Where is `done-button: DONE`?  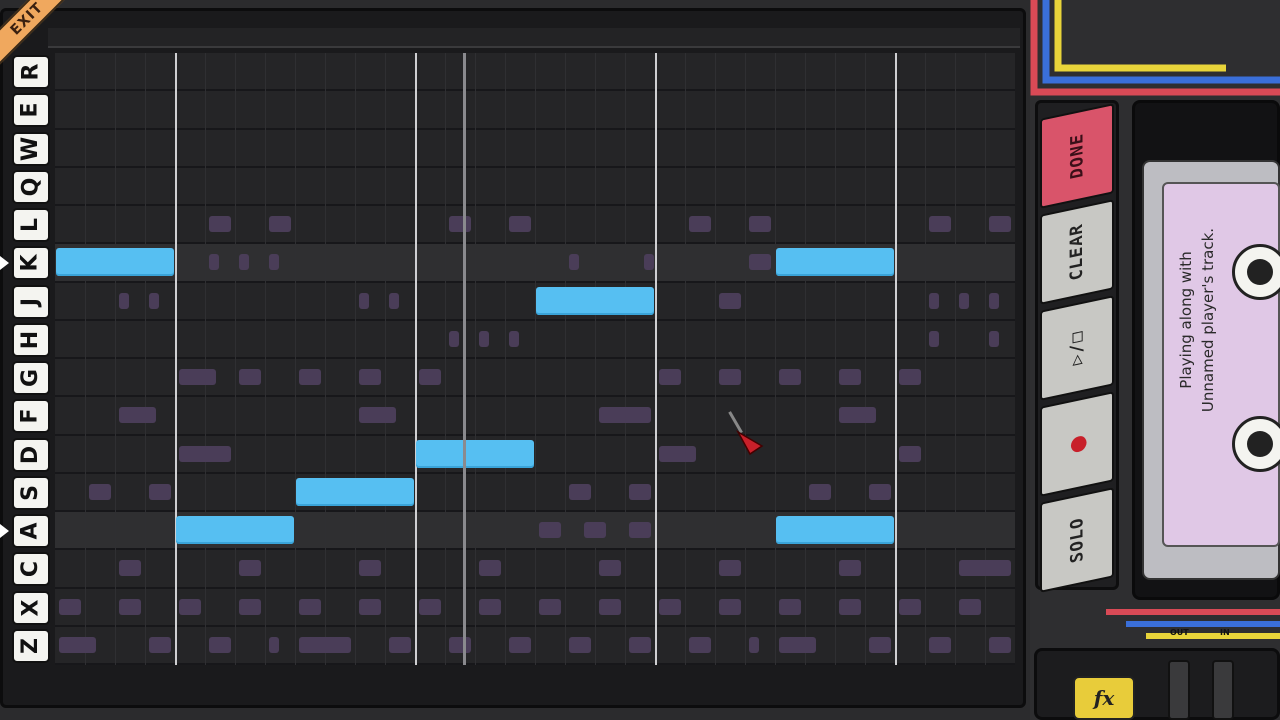 done-button: DONE is located at coordinates (1077, 156).